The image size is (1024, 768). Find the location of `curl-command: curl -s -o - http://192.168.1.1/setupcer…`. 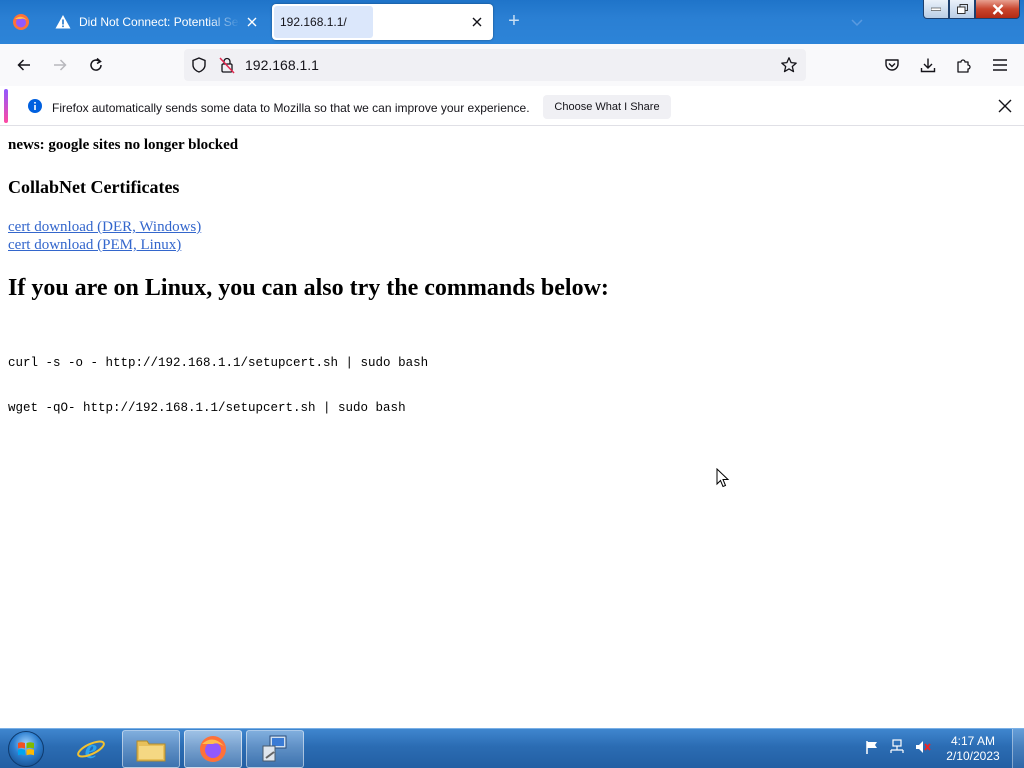

curl-command: curl -s -o - http://192.168.1.1/setupcer… is located at coordinates (218, 363).